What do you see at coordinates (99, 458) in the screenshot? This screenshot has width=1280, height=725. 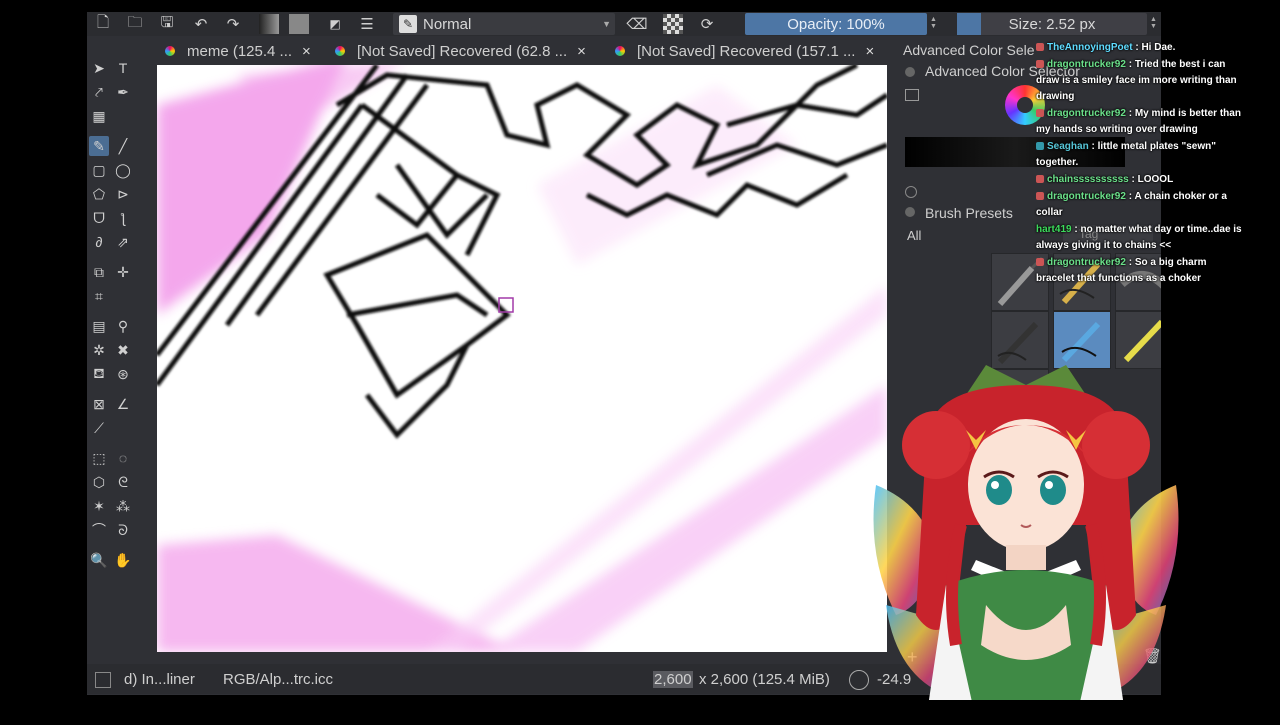 I see `rect-select-tool-icon: ⬚` at bounding box center [99, 458].